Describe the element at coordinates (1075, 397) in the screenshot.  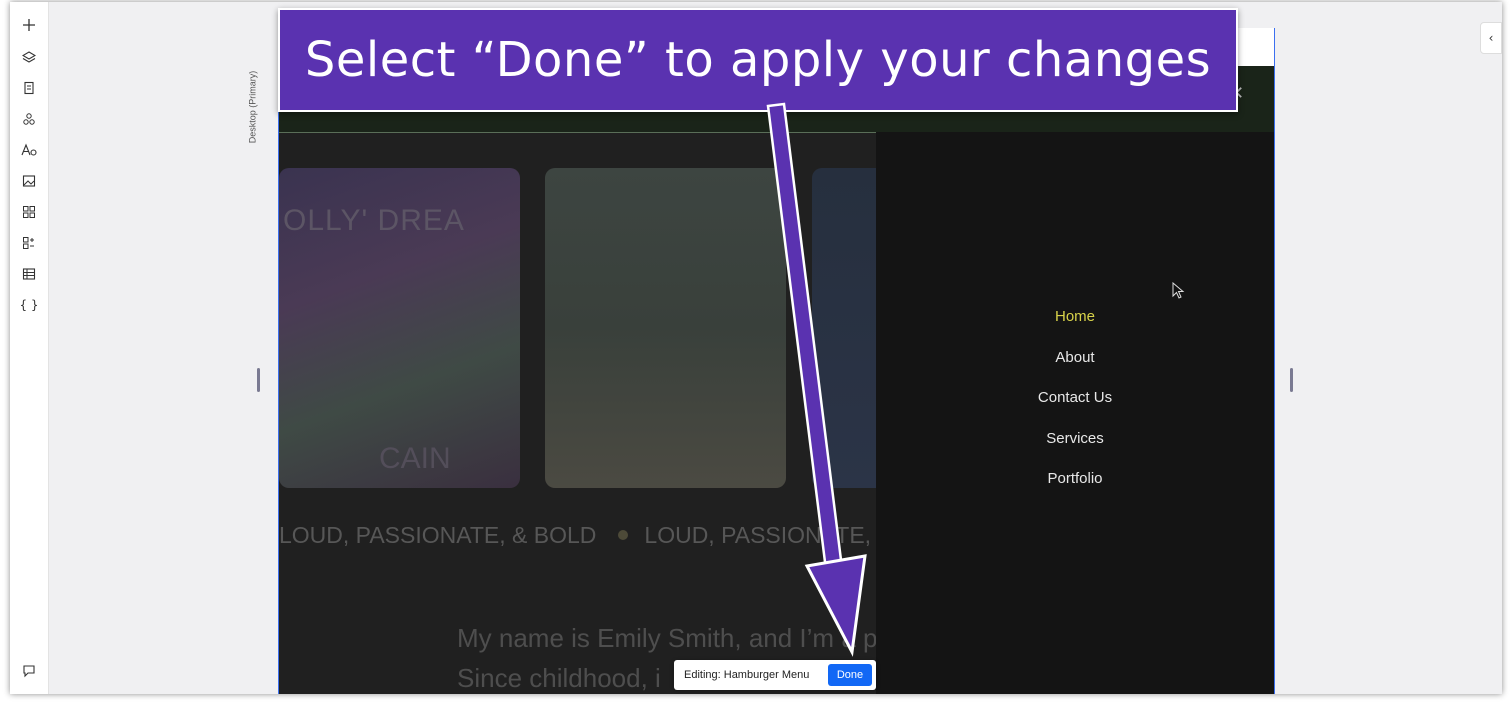
I see `menu-item-contact-us: Contact Us` at that location.